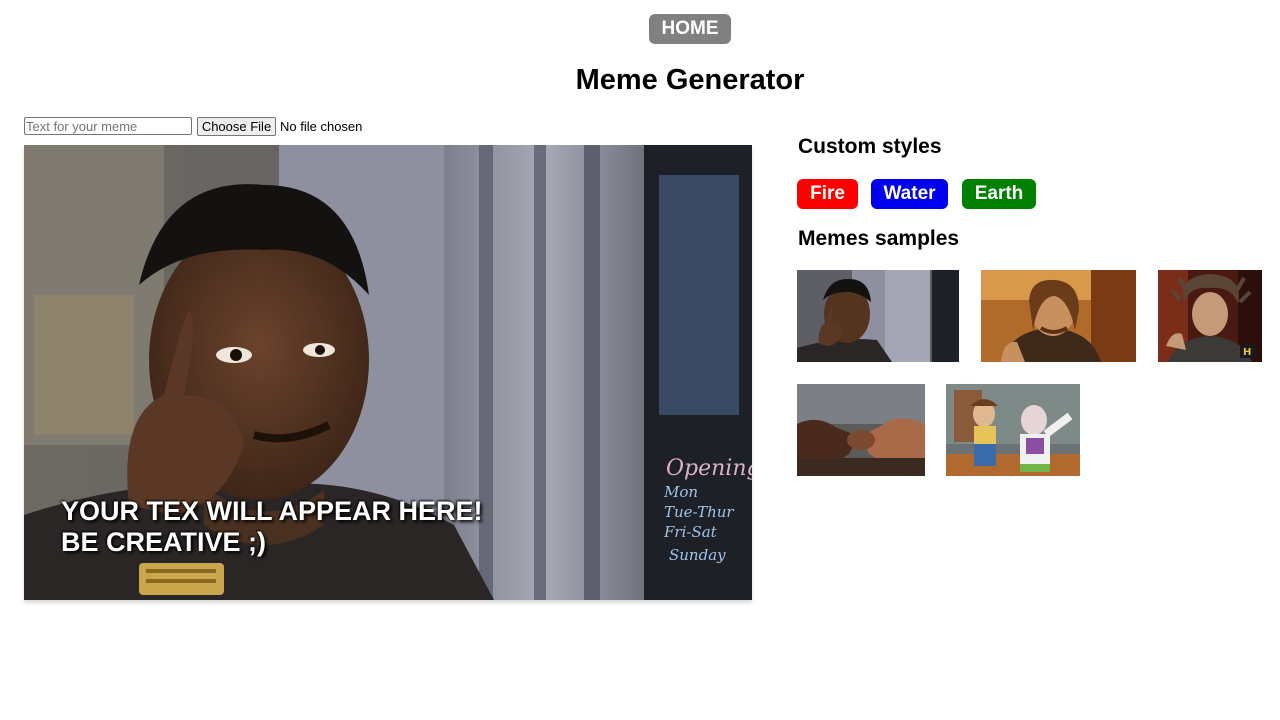 This screenshot has width=1280, height=720. I want to click on page-title: Meme Generator, so click(690, 80).